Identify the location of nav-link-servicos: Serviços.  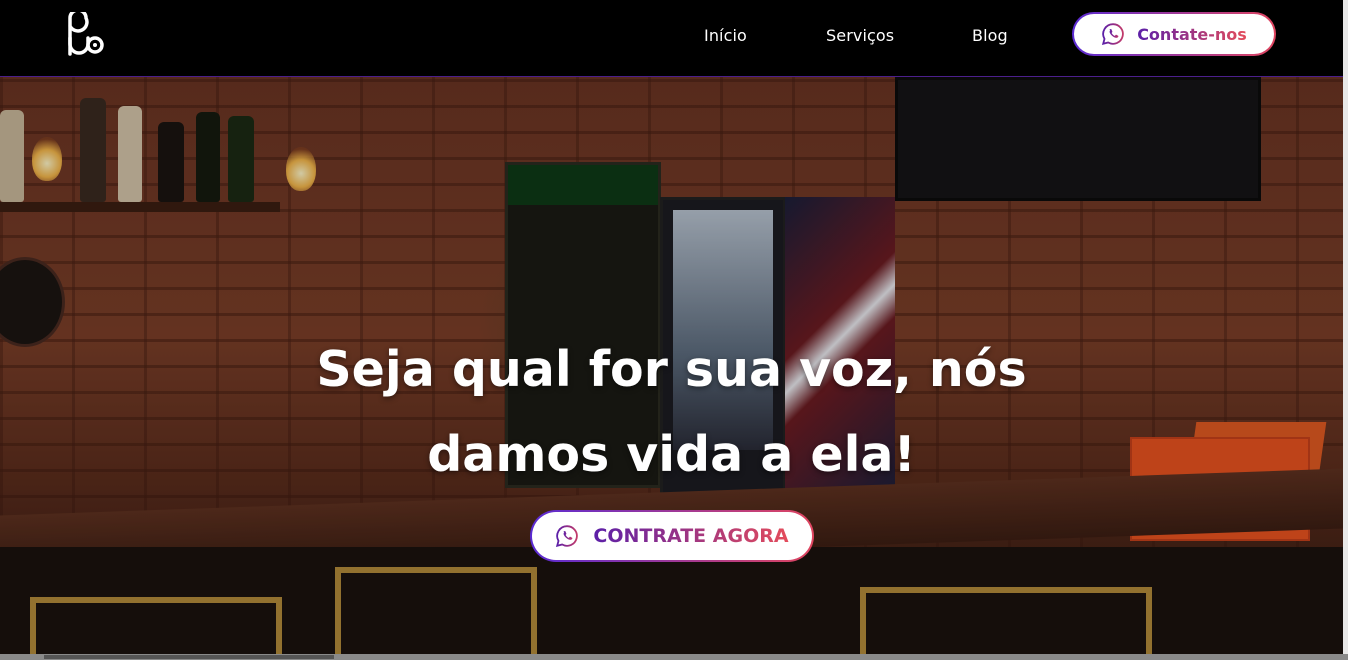
(860, 35).